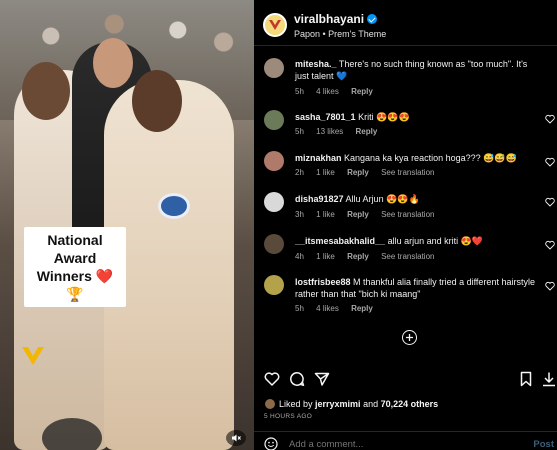  What do you see at coordinates (75, 285) in the screenshot?
I see `overlay-line-2: Winners ❤️ 🏆` at bounding box center [75, 285].